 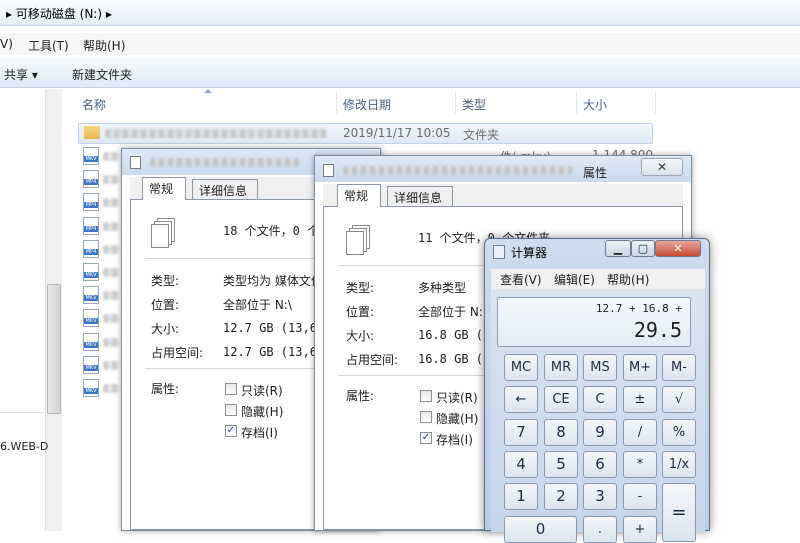 I want to click on table-row: 2019/11/17 10:05 文件夹, so click(x=365, y=133).